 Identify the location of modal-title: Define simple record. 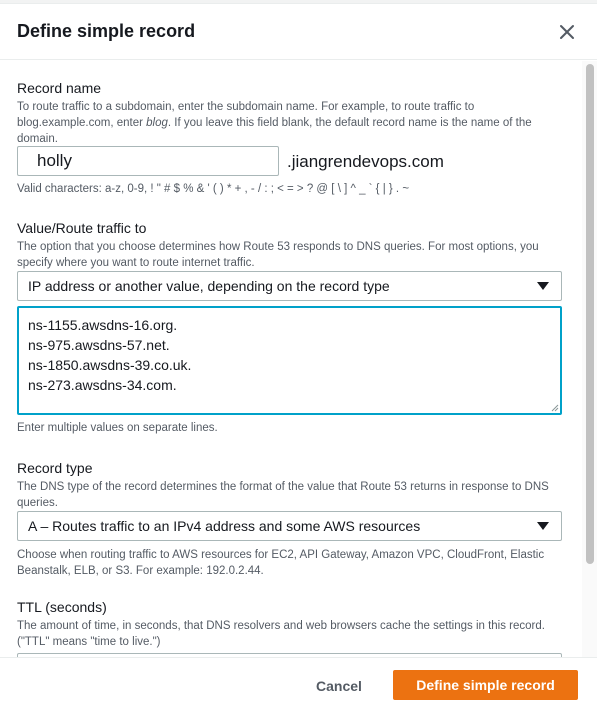
(106, 31).